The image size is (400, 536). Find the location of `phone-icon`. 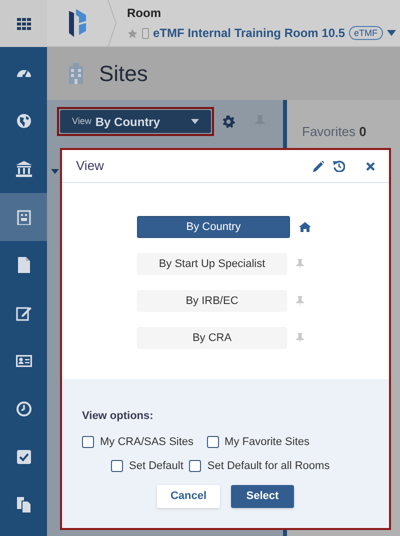

phone-icon is located at coordinates (145, 33).